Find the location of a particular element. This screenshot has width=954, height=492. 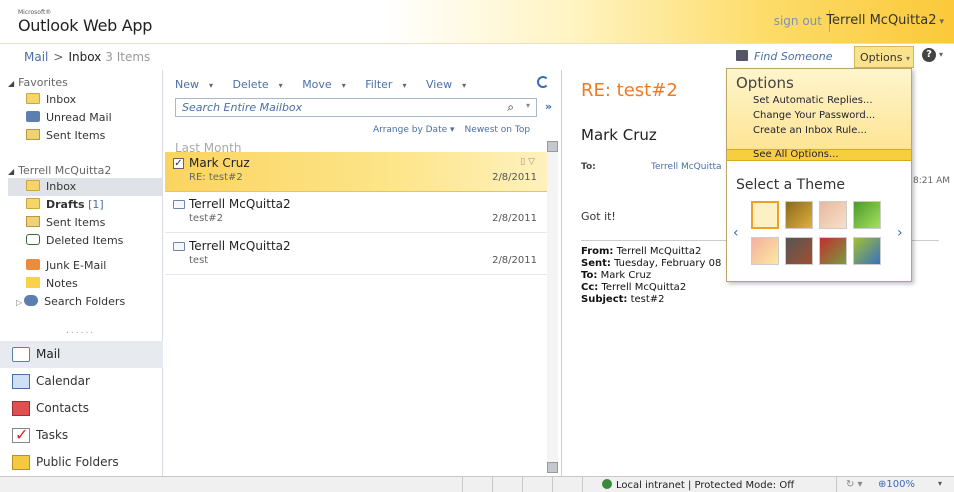

favorite-inbox: Inbox is located at coordinates (85, 100).